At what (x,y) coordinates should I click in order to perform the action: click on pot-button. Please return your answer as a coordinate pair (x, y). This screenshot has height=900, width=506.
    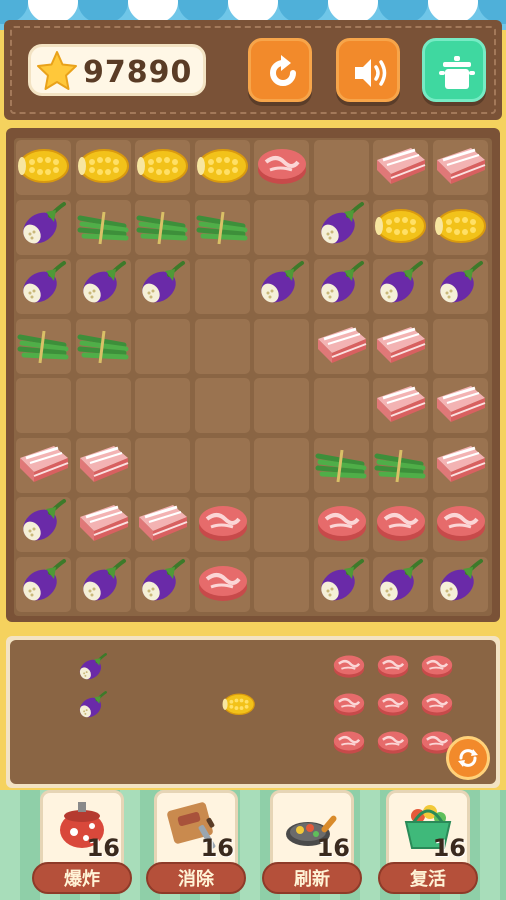
    Looking at the image, I should click on (454, 70).